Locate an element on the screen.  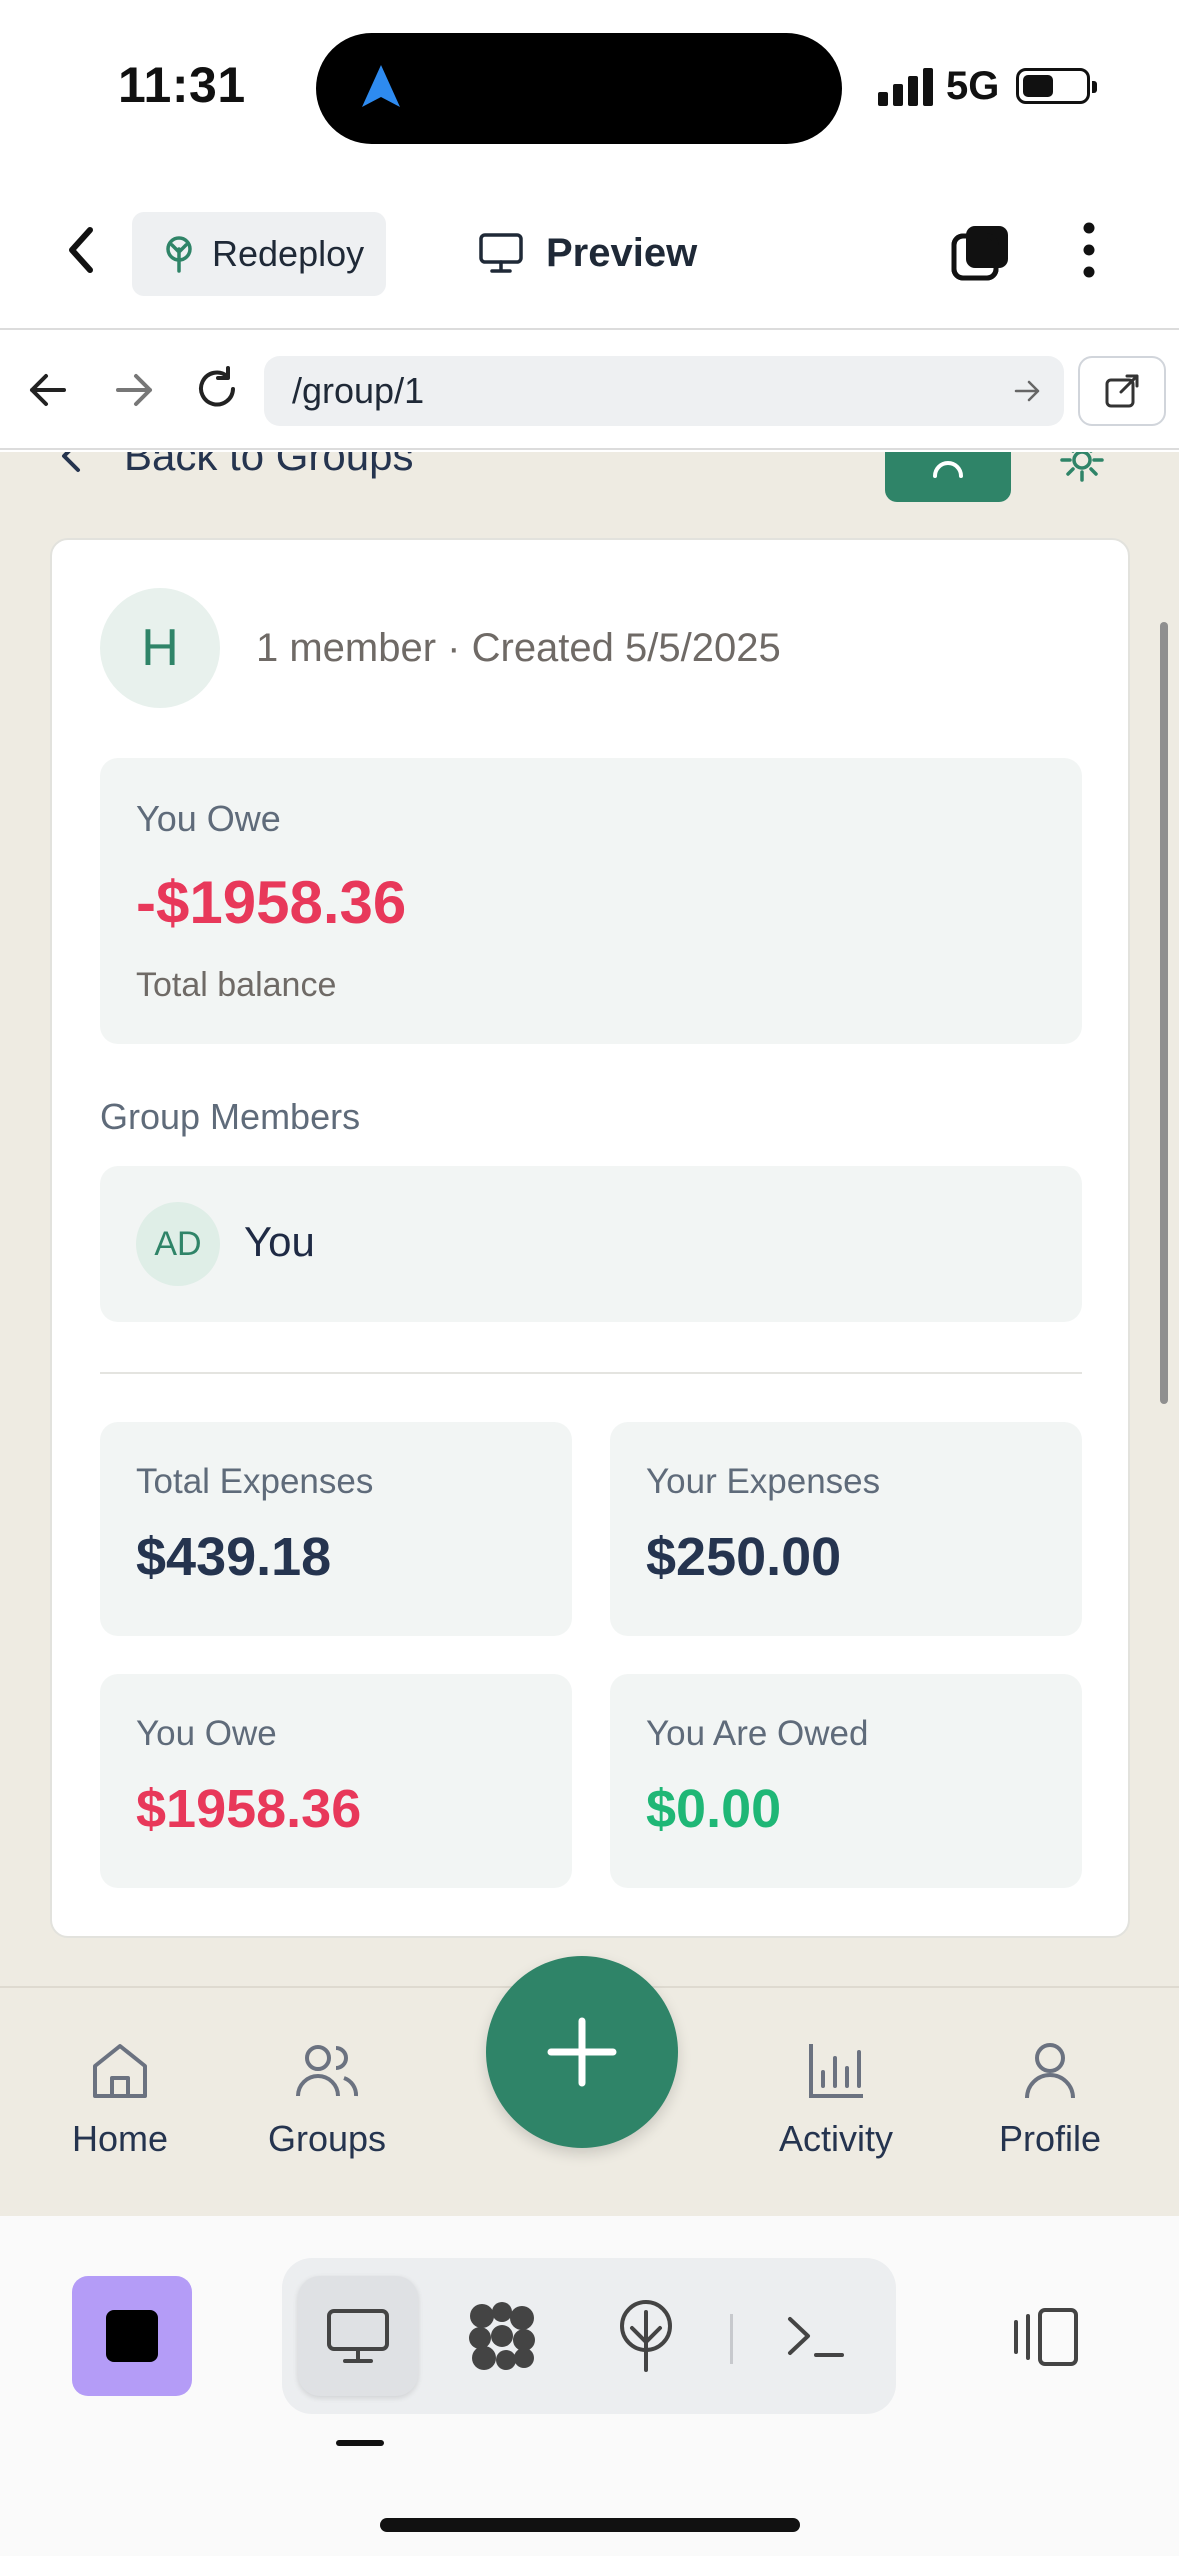
balance-value: -$1958.36 is located at coordinates (271, 902).